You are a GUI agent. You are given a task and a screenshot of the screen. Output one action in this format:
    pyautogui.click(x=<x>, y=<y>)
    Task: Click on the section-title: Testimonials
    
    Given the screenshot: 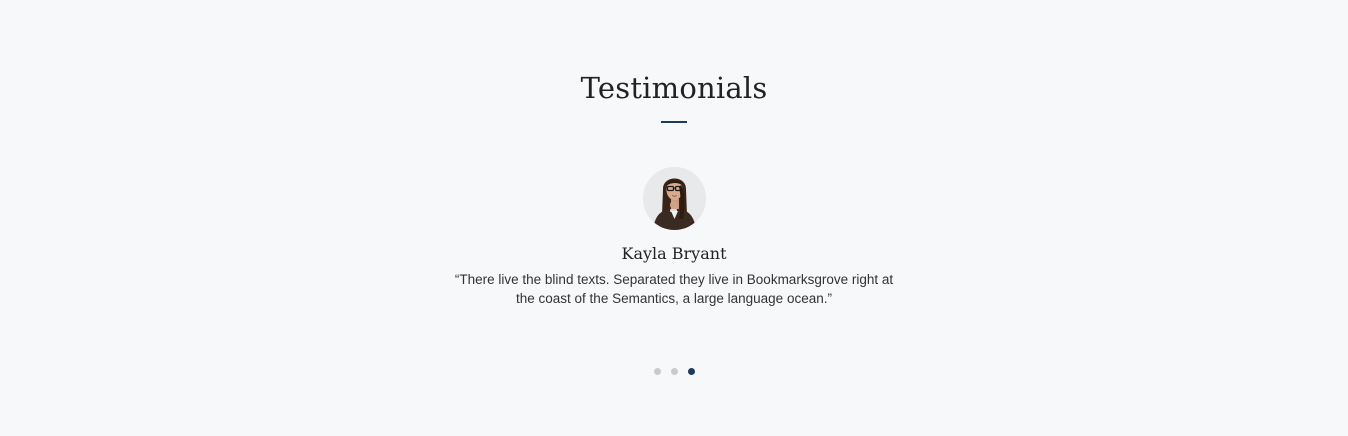 What is the action you would take?
    pyautogui.click(x=674, y=88)
    